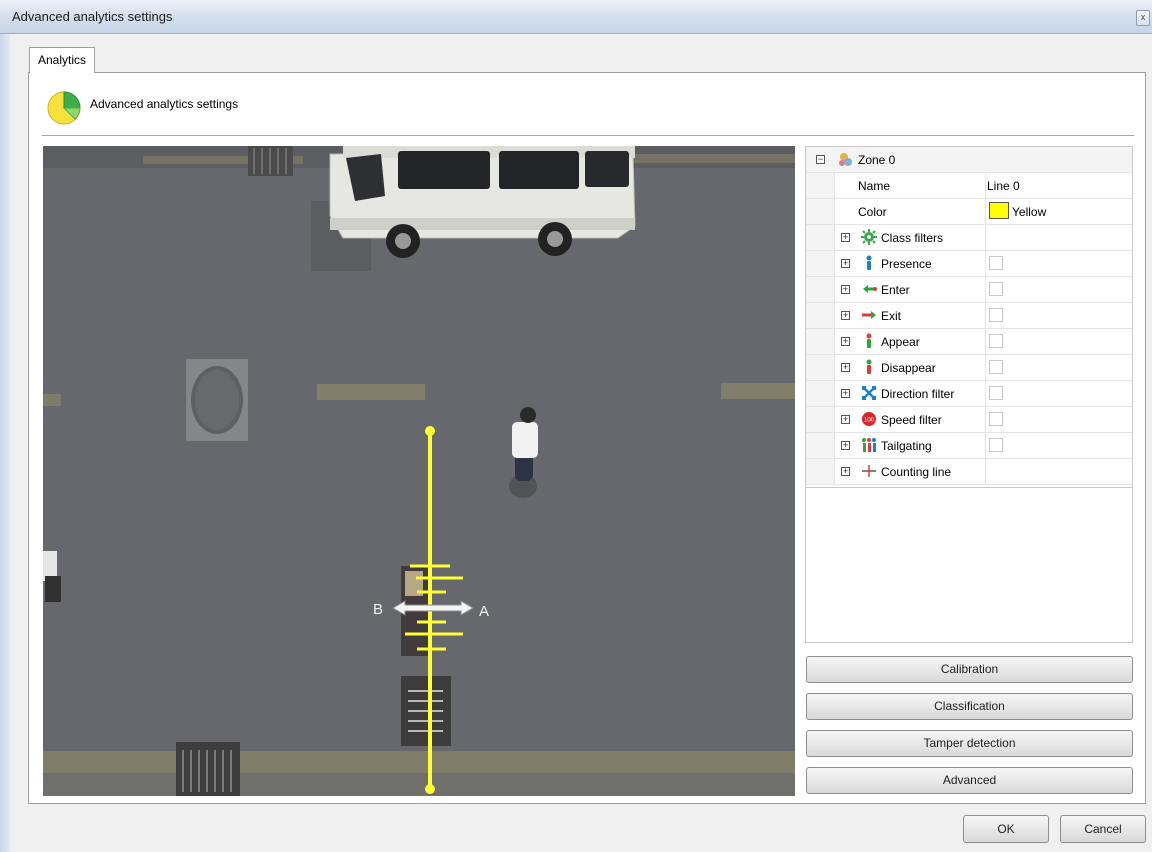 Image resolution: width=1152 pixels, height=852 pixels. Describe the element at coordinates (900, 342) in the screenshot. I see `appear-label: Appear` at that location.